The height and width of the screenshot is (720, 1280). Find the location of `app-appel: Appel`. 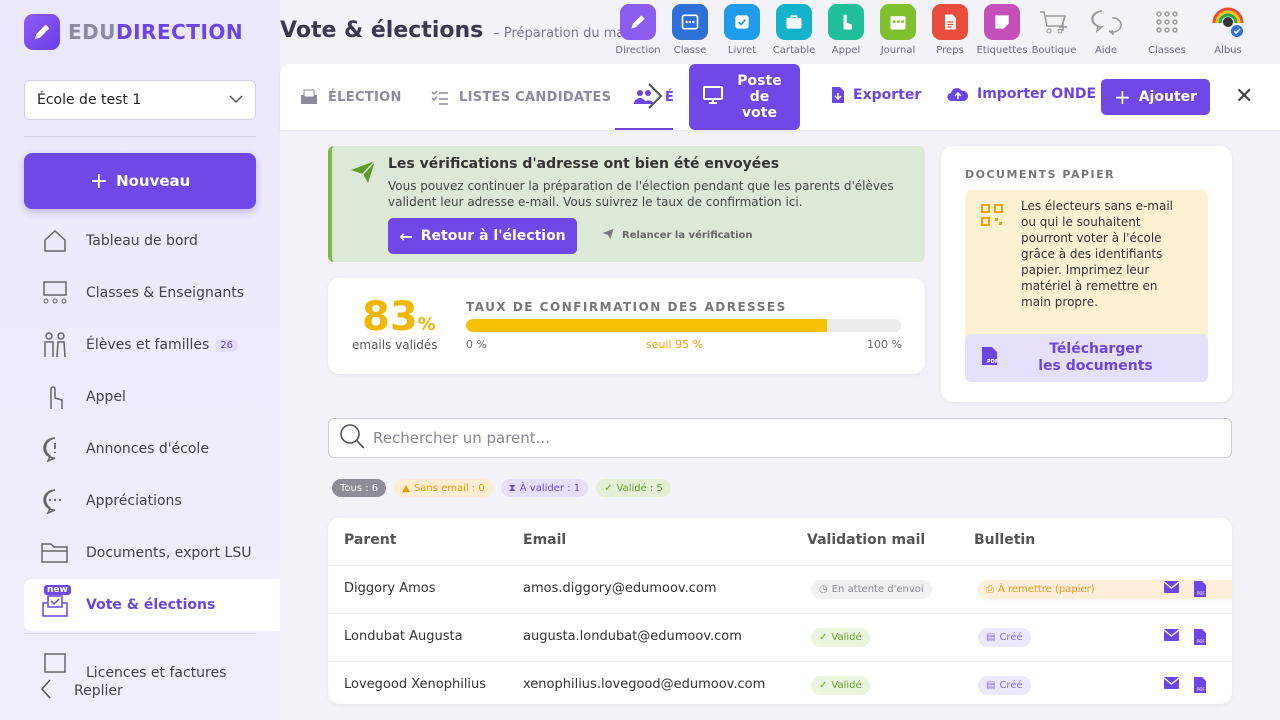

app-appel: Appel is located at coordinates (846, 30).